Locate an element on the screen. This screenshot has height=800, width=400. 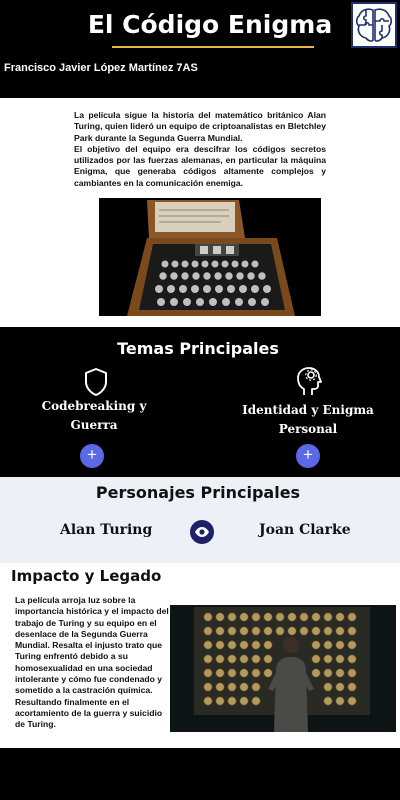
impact-title: Impacto y Legado is located at coordinates (86, 576).